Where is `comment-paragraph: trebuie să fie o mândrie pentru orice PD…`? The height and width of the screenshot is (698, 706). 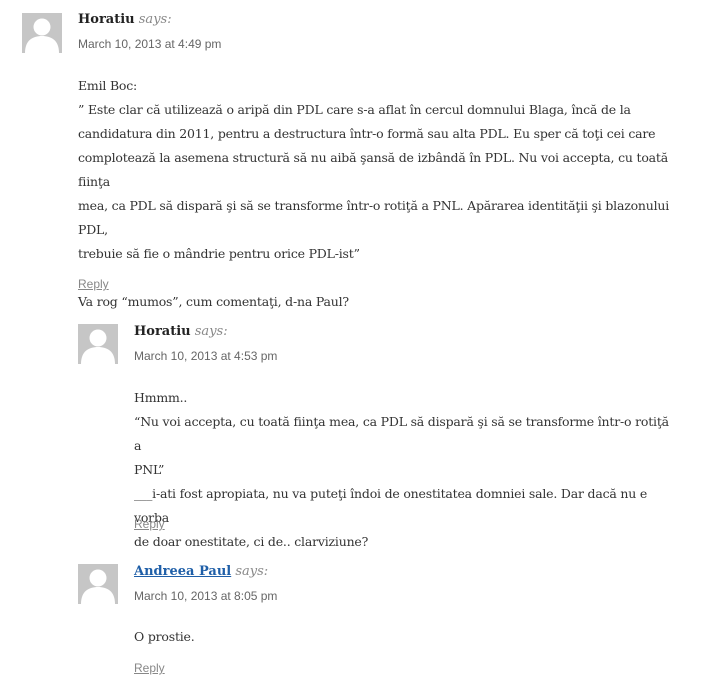
comment-paragraph: trebuie să fie o mândrie pentru orice PD… is located at coordinates (219, 253).